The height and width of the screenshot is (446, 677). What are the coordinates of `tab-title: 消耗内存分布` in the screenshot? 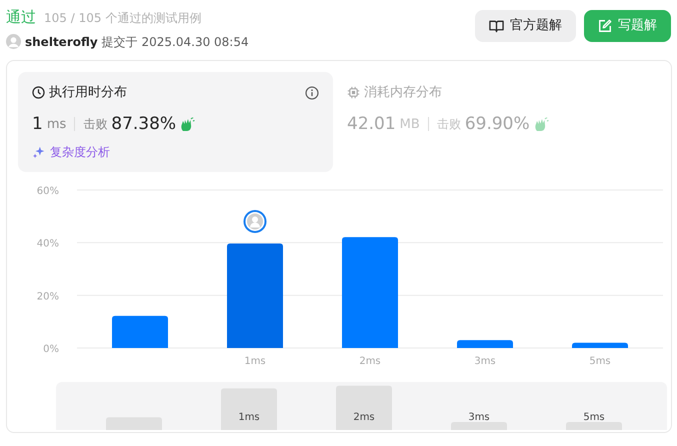 It's located at (403, 93).